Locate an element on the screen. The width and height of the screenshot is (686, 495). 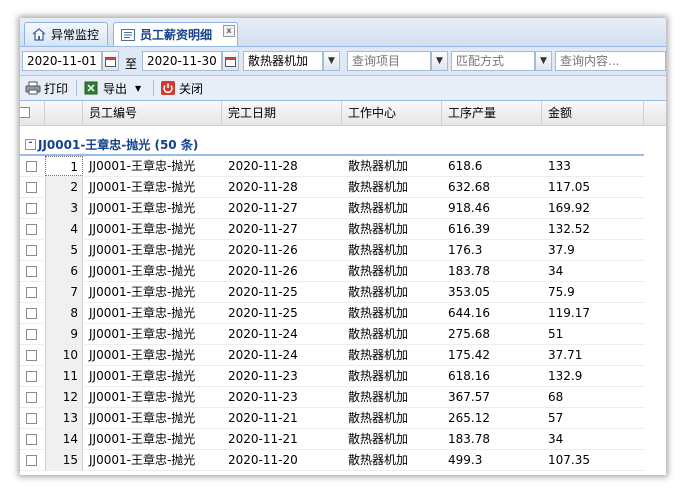
home-icon is located at coordinates (39, 34).